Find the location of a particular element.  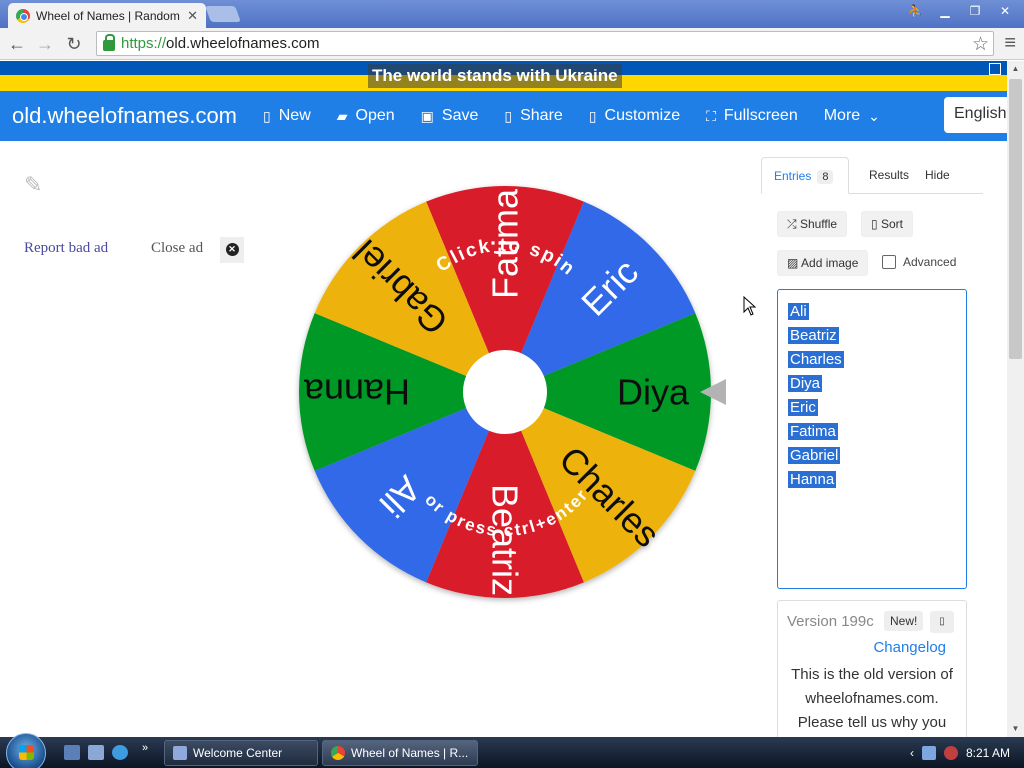

fullscreen-button: ⛶ Fullscreen is located at coordinates (752, 116).